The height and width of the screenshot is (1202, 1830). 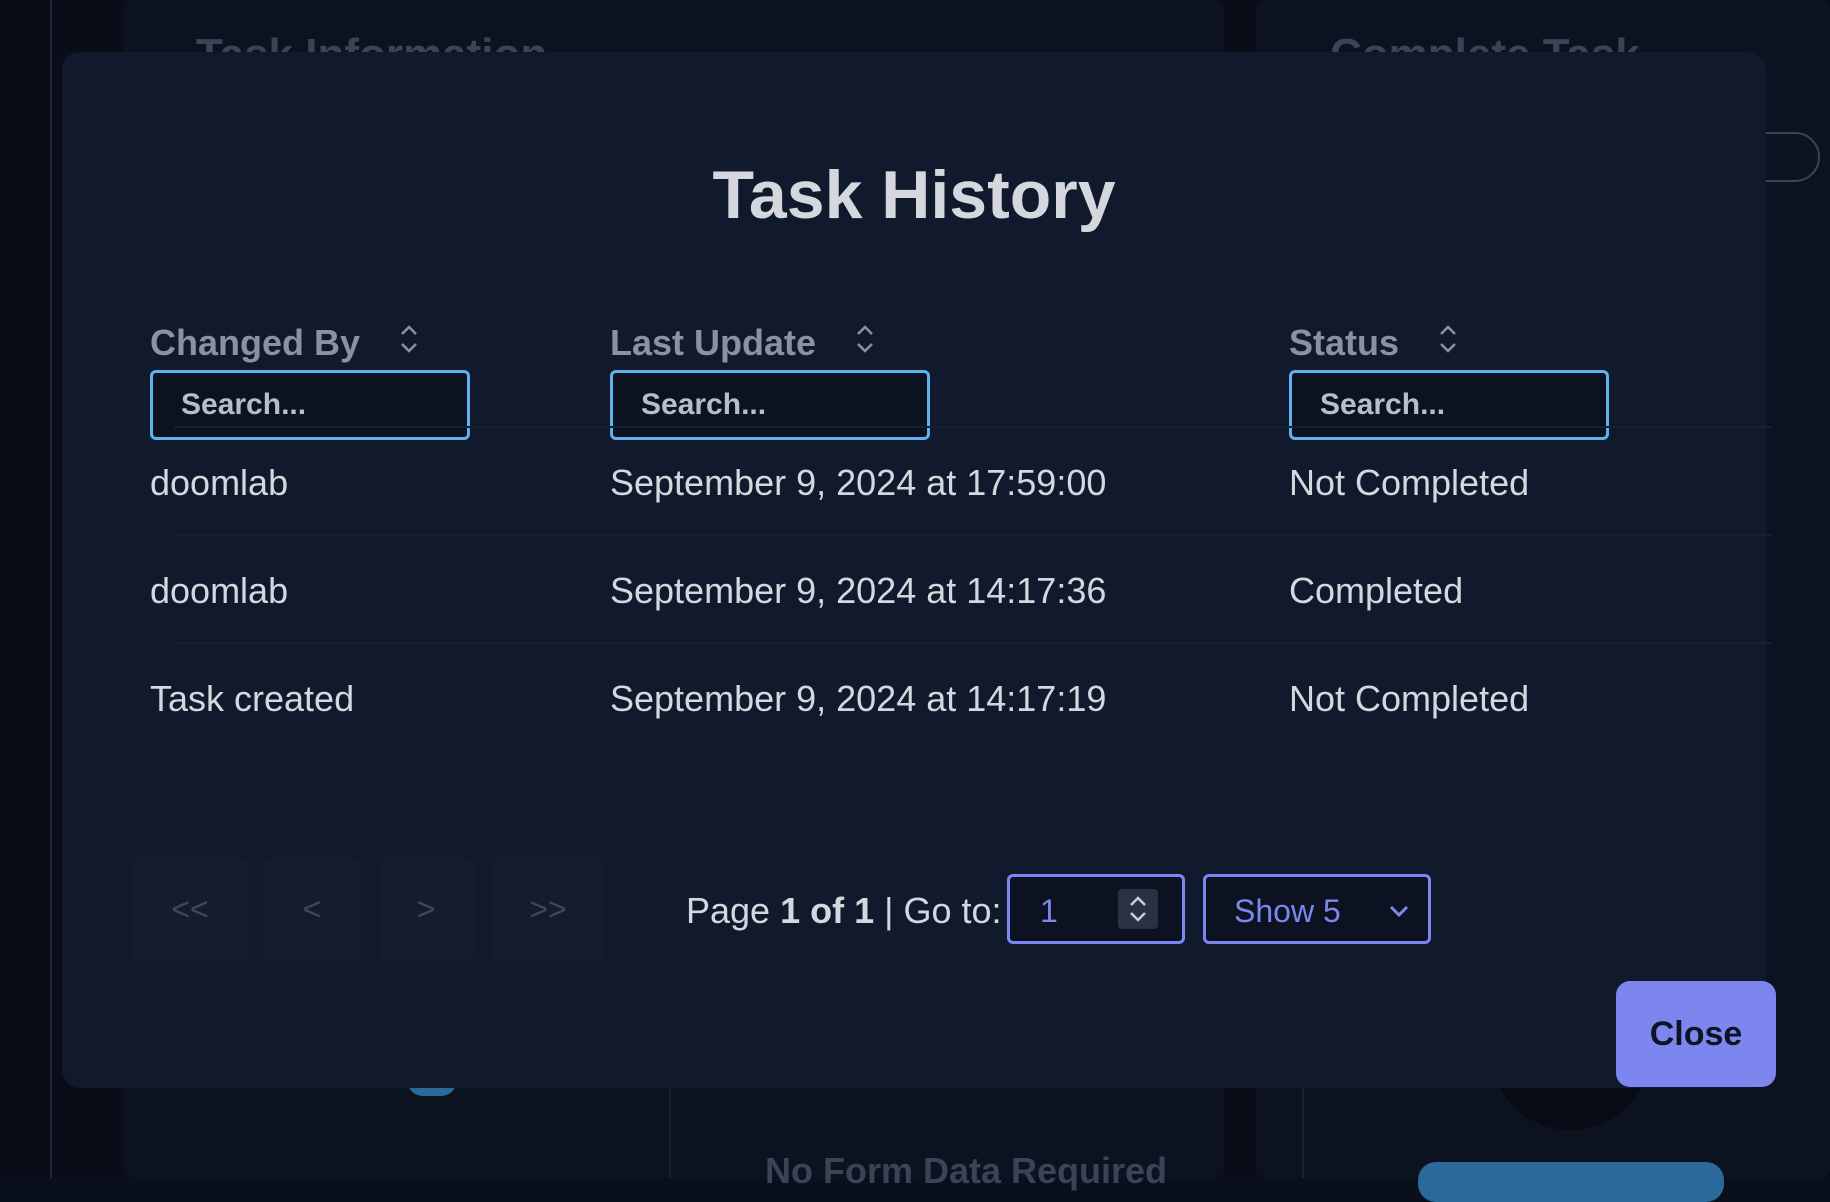 What do you see at coordinates (426, 909) in the screenshot?
I see `next-page-button: >` at bounding box center [426, 909].